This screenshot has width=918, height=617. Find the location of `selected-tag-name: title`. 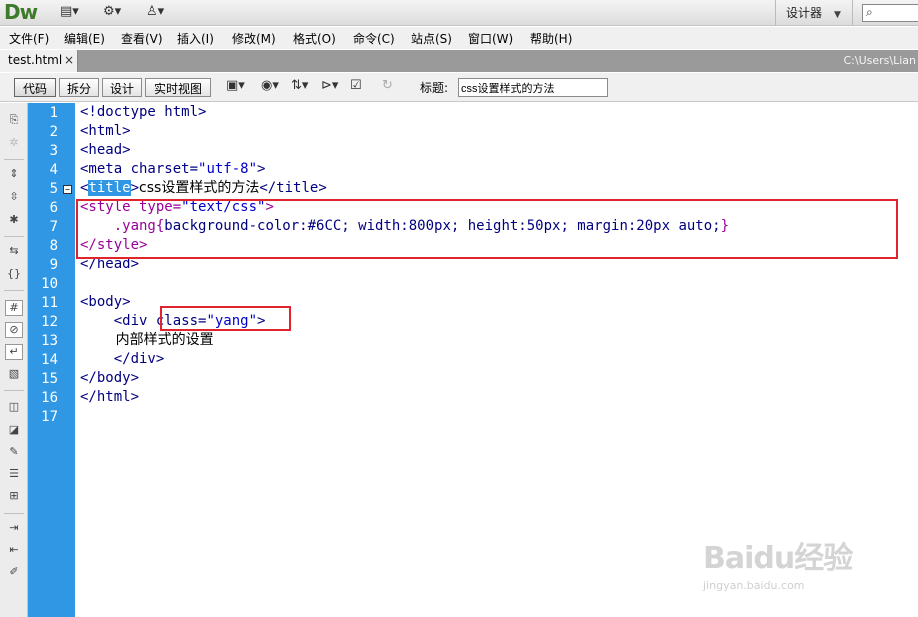

selected-tag-name: title is located at coordinates (109, 188).